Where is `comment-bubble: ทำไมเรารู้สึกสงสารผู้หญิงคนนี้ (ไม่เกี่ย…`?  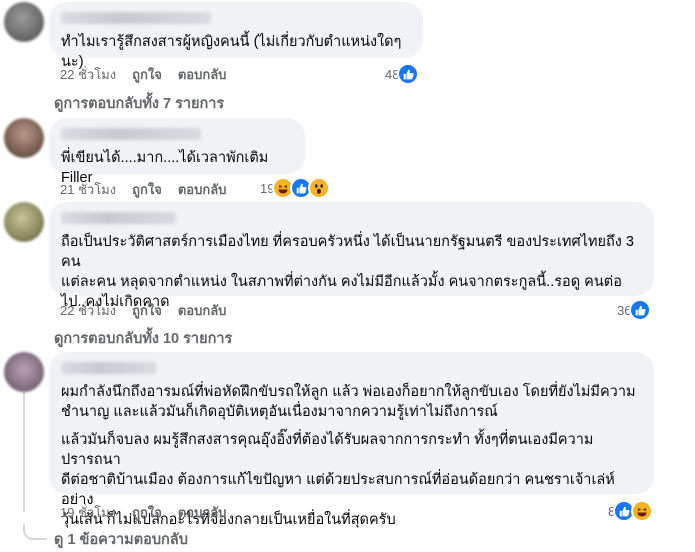
comment-bubble: ทำไมเรารู้สึกสงสารผู้หญิงคนนี้ (ไม่เกี่ย… is located at coordinates (236, 36).